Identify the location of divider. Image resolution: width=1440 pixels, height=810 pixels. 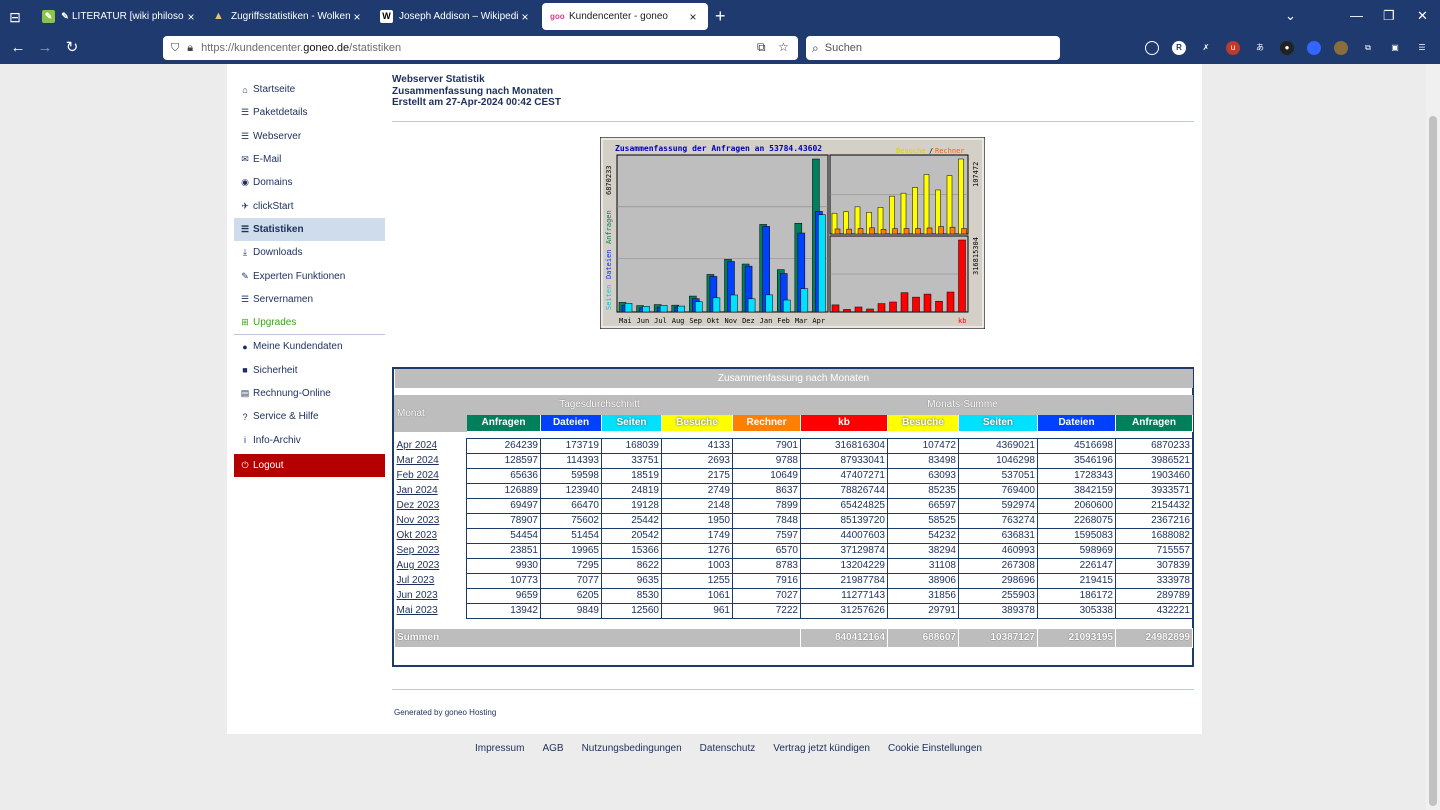
(793, 121).